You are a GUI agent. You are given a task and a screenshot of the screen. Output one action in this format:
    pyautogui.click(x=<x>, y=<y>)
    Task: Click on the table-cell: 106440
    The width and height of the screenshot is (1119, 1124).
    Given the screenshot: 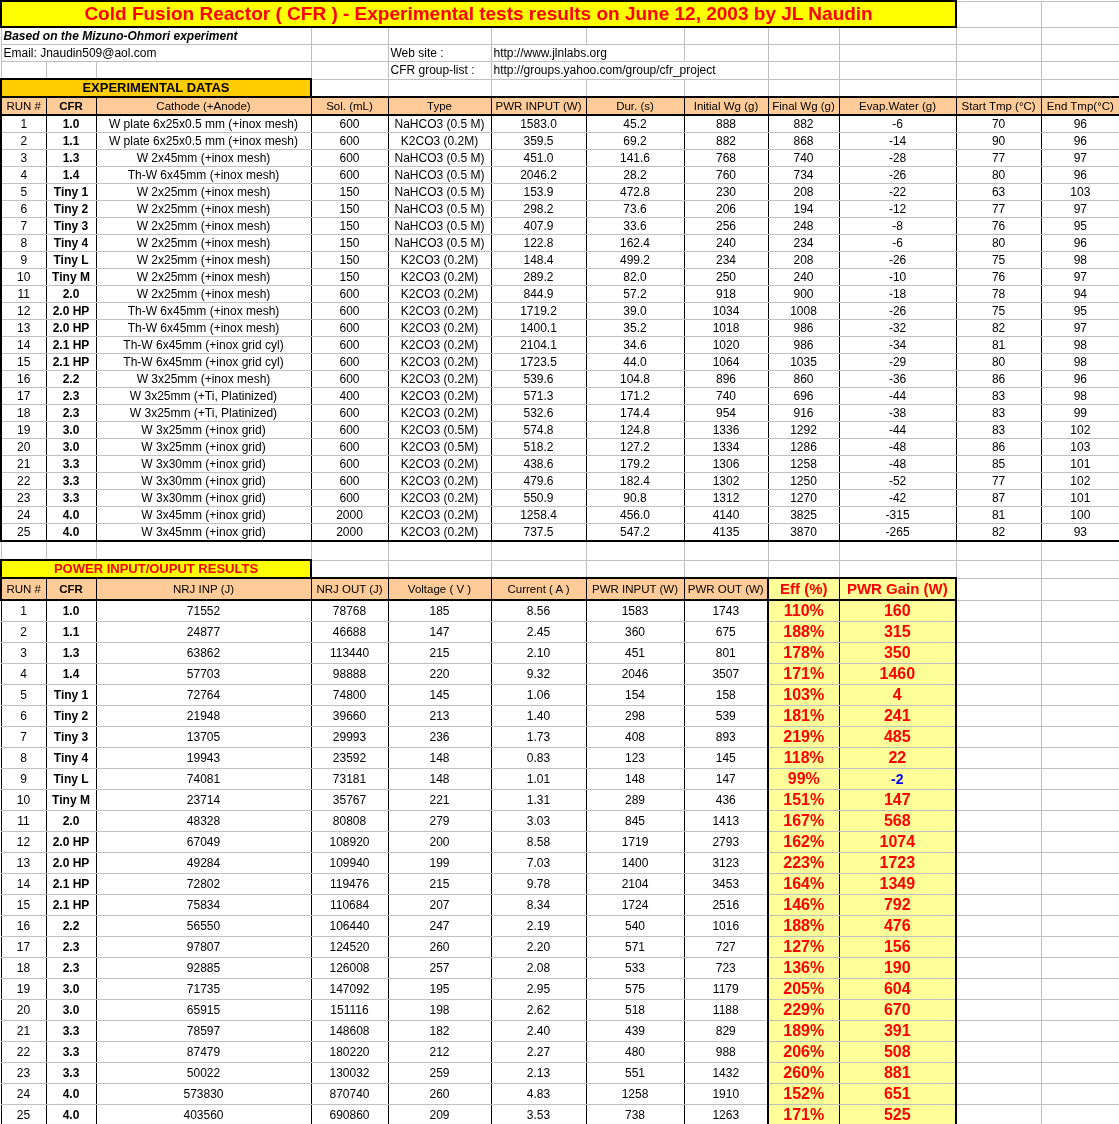 What is the action you would take?
    pyautogui.click(x=349, y=926)
    